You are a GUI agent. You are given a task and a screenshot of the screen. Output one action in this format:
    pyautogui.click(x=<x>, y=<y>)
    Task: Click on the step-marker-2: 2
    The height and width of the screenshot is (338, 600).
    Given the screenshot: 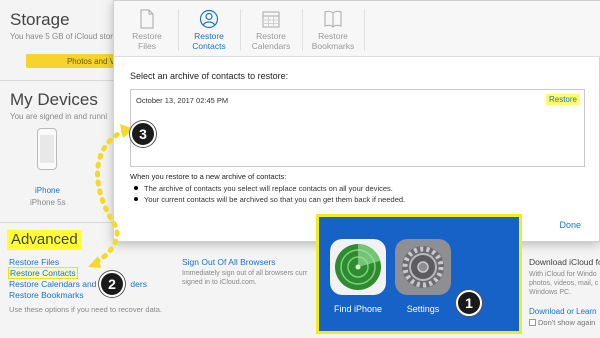 What is the action you would take?
    pyautogui.click(x=112, y=284)
    